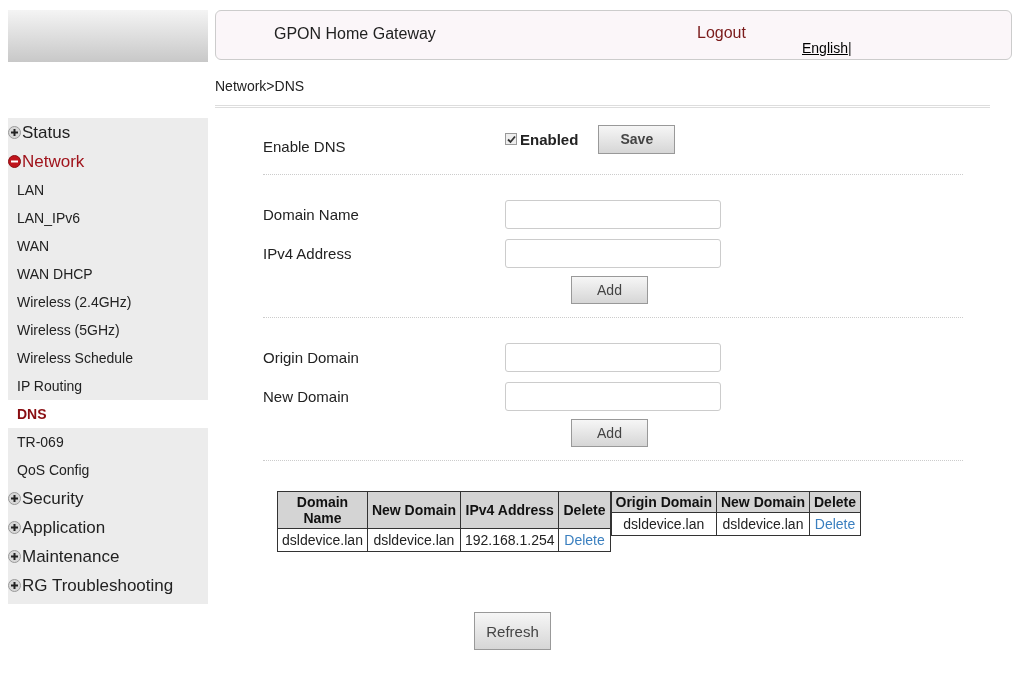 The image size is (1016, 700). Describe the element at coordinates (512, 631) in the screenshot. I see `refresh-button: Refresh` at that location.